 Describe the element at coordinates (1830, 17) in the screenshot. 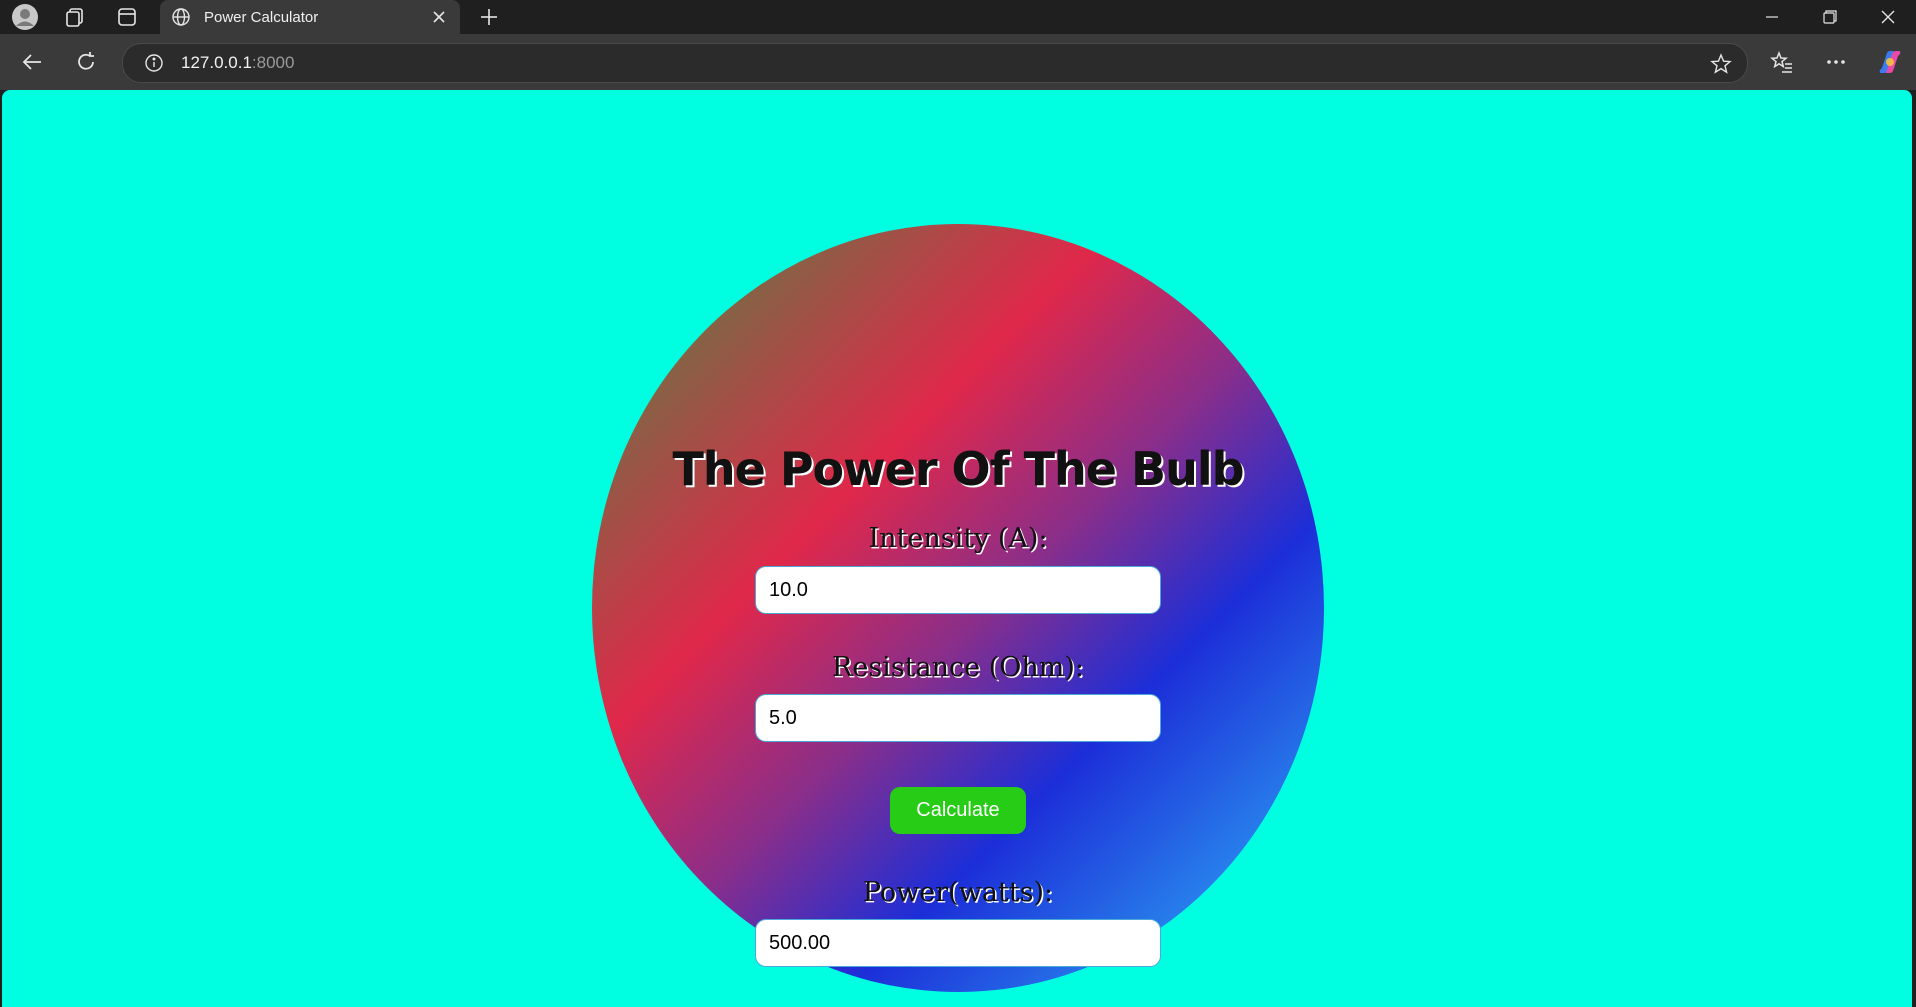

I see `restore-icon` at that location.